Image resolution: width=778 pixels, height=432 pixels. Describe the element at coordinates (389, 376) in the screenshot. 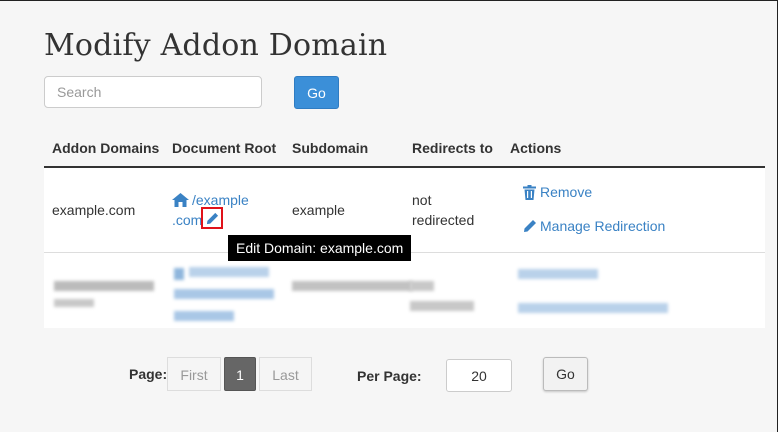

I see `per-page-label: Per Page:` at that location.